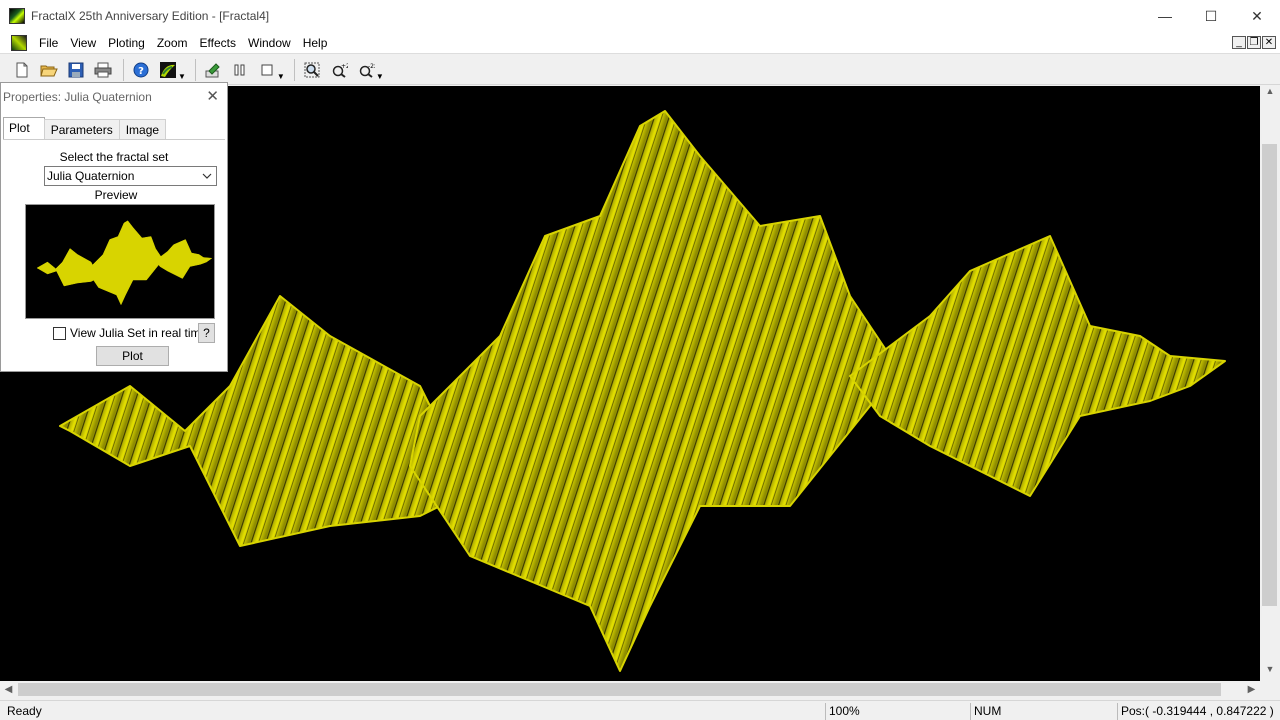 The image size is (1280, 720). I want to click on vertical-scrollbar: ▲ ▼, so click(1270, 383).